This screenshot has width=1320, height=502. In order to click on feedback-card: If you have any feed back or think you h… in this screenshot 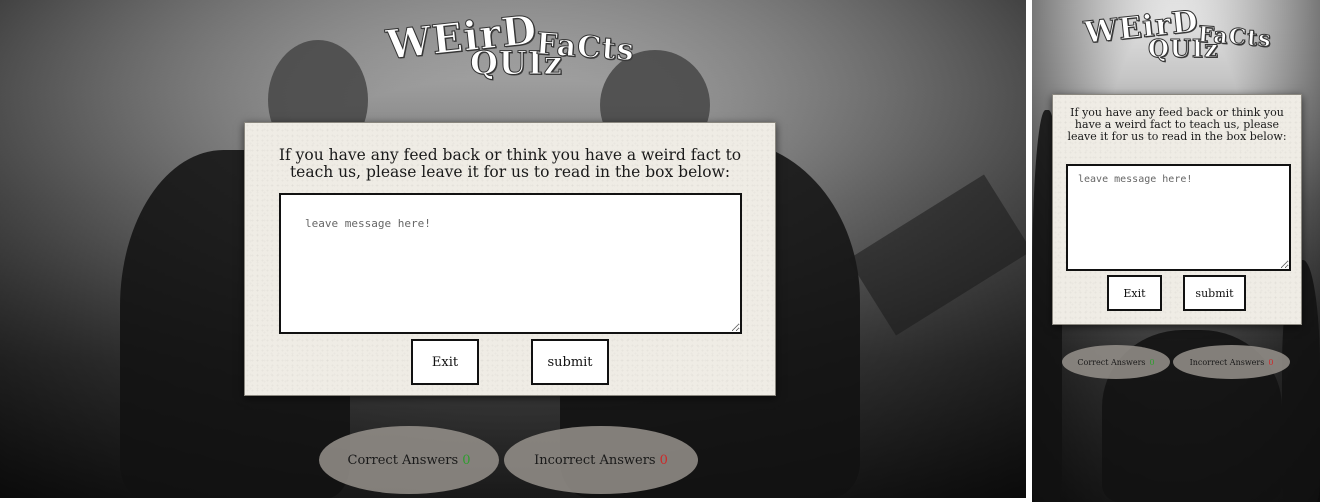, I will do `click(1177, 209)`.